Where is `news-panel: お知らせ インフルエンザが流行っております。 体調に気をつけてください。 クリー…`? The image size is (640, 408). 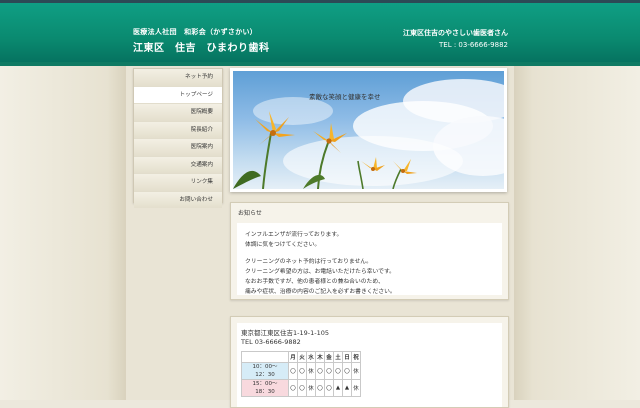 news-panel: お知らせ インフルエンザが流行っております。 体調に気をつけてください。 クリー… is located at coordinates (369, 251).